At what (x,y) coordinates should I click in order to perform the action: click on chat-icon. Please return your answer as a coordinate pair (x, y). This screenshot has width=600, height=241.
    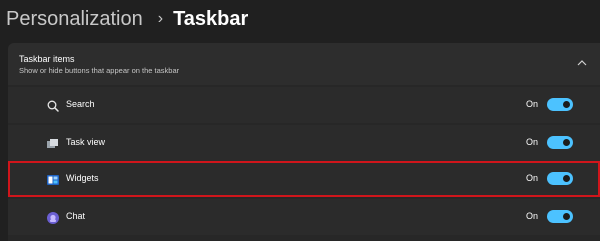
    Looking at the image, I should click on (53, 218).